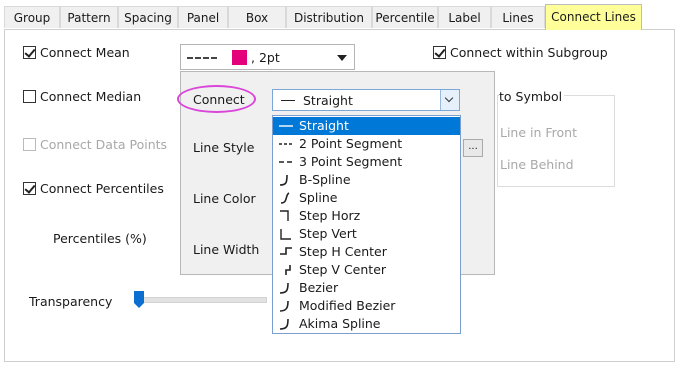  What do you see at coordinates (224, 147) in the screenshot?
I see `line-style-label: Line Style` at bounding box center [224, 147].